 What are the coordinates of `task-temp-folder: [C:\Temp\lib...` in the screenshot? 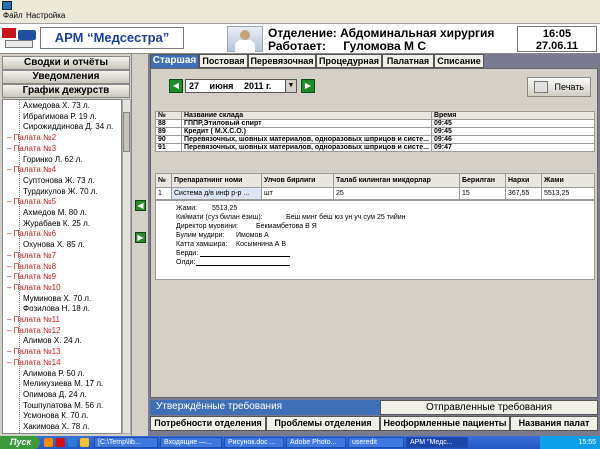 It's located at (126, 442).